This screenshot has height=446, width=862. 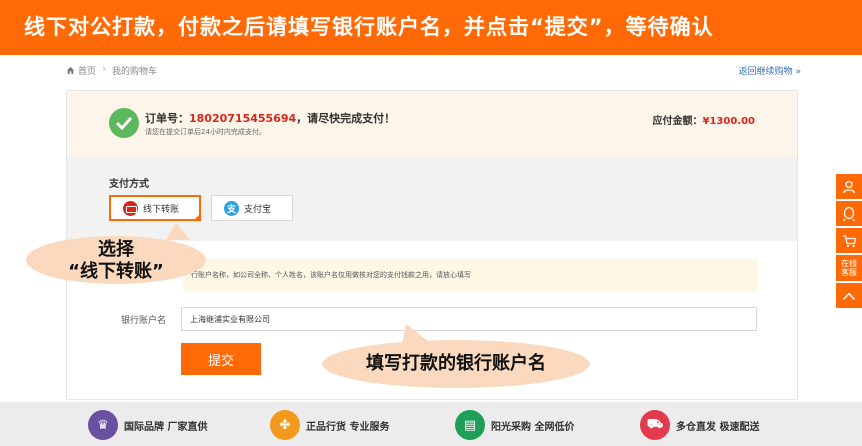 I want to click on feature-label: 国际品牌 厂家直供, so click(x=166, y=427).